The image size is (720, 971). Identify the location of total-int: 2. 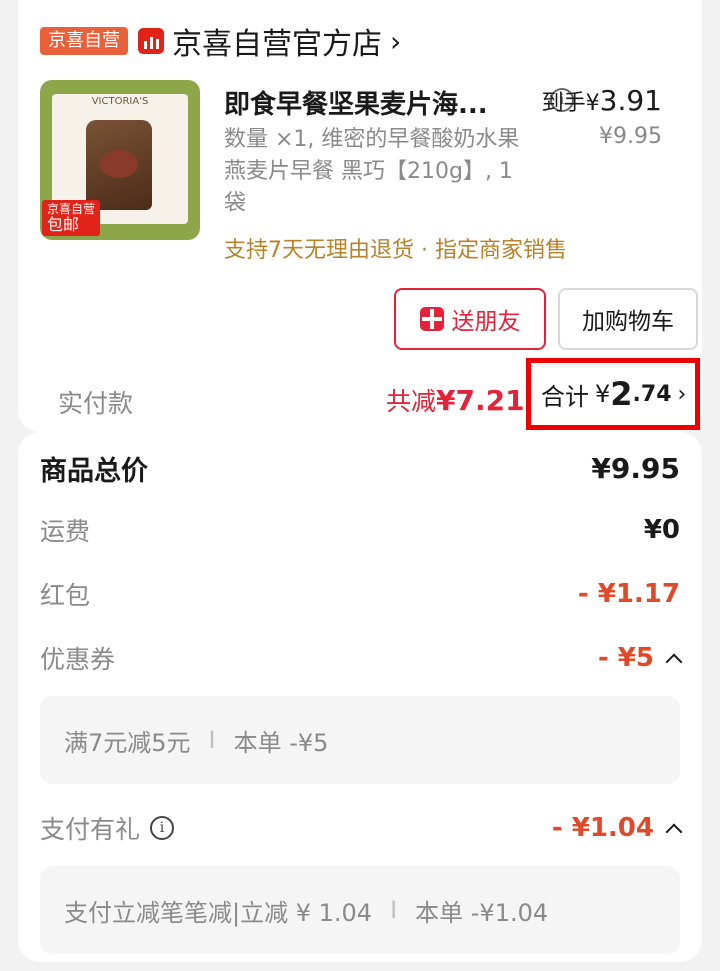
(621, 394).